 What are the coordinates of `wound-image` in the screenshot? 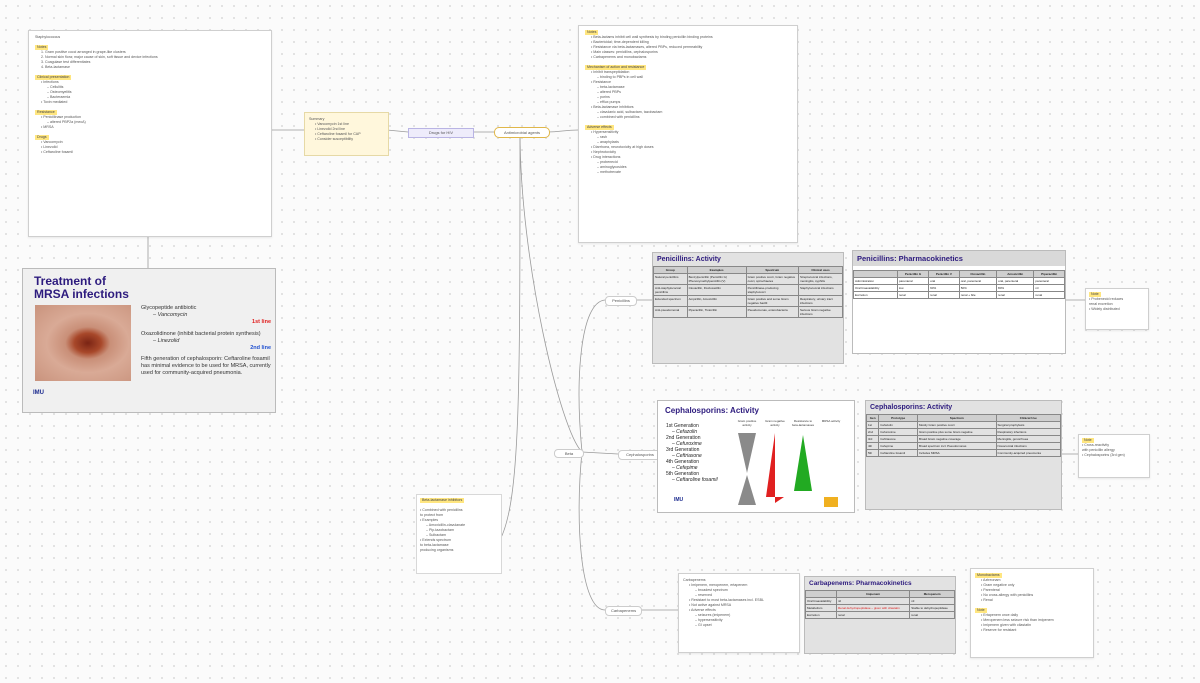 It's located at (83, 343).